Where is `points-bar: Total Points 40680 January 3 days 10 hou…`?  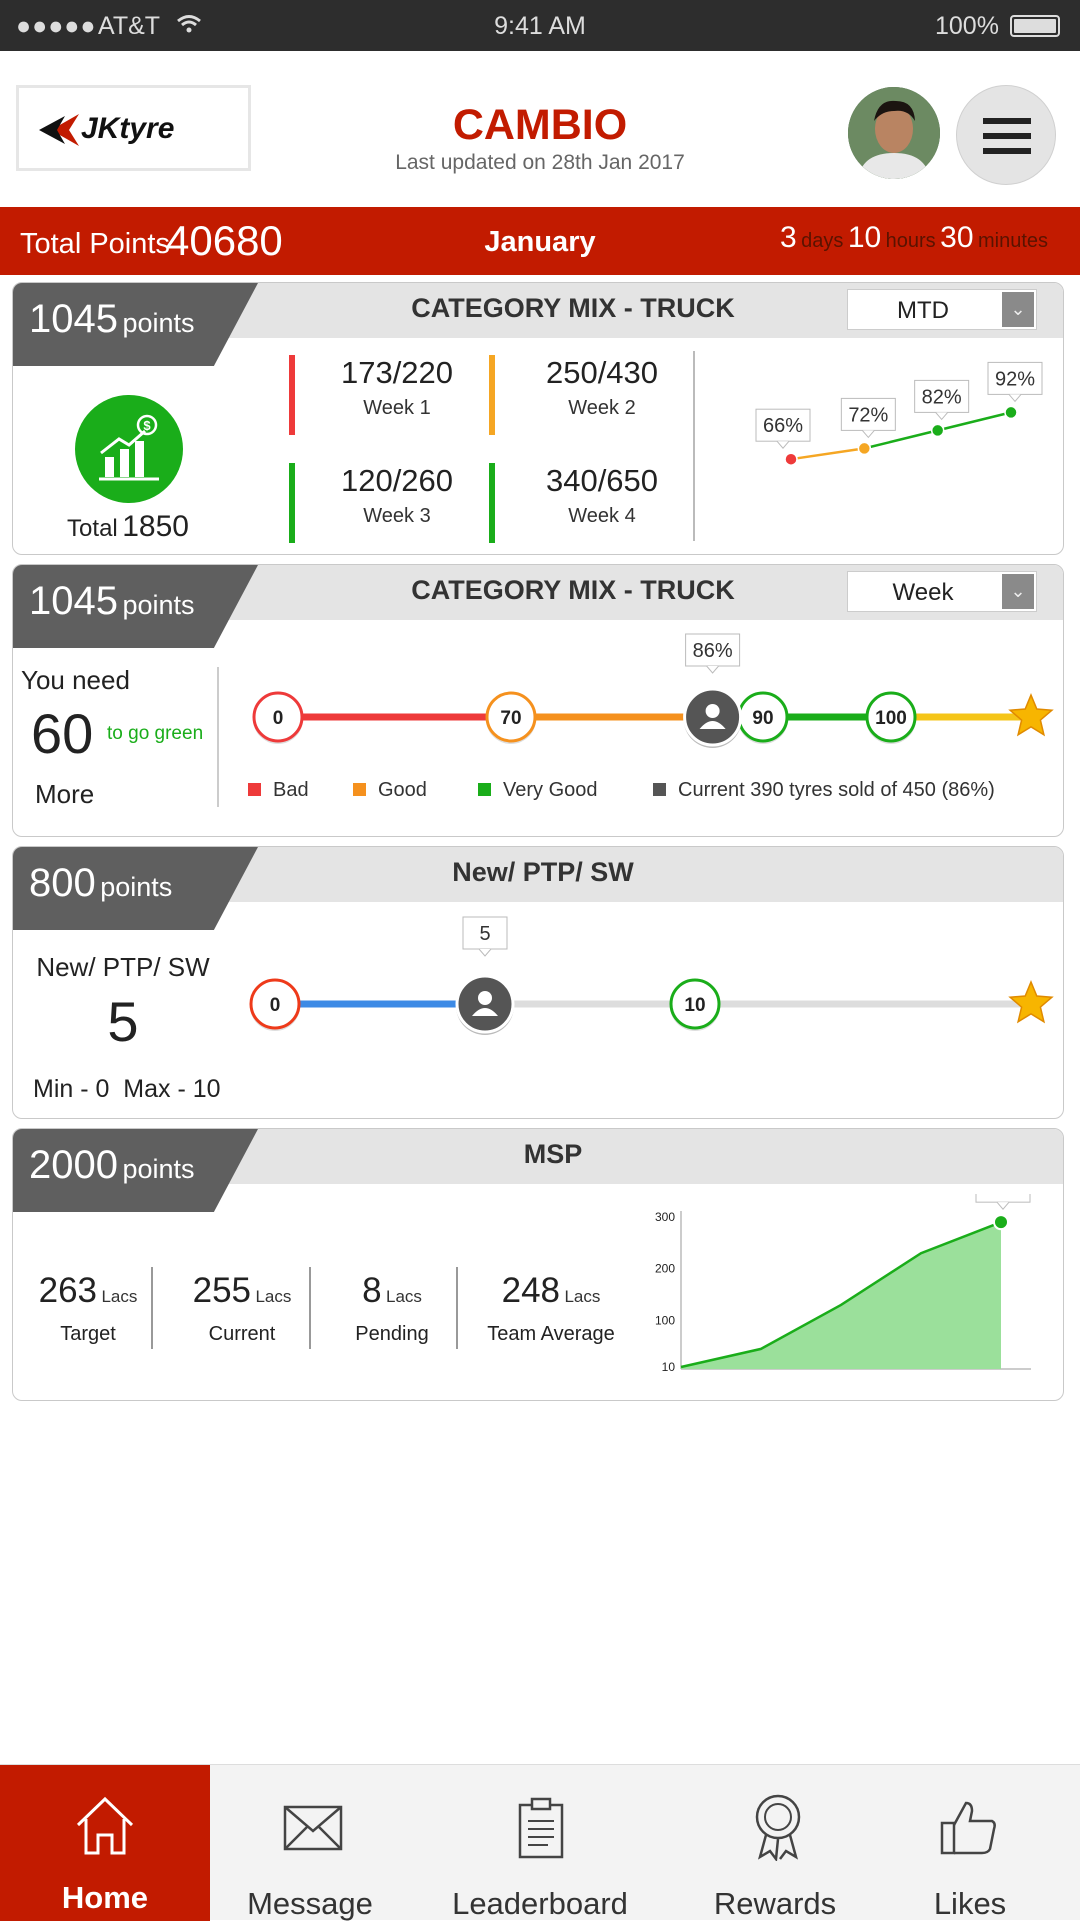
points-bar: Total Points 40680 January 3 days 10 hou… is located at coordinates (540, 241).